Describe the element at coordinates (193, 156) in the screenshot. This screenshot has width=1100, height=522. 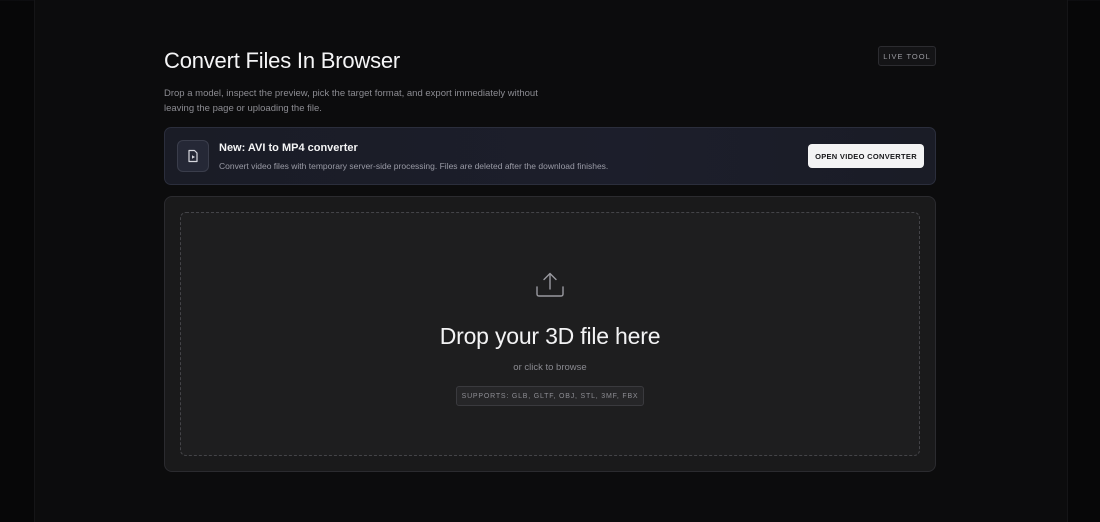
I see `video-file-icon` at that location.